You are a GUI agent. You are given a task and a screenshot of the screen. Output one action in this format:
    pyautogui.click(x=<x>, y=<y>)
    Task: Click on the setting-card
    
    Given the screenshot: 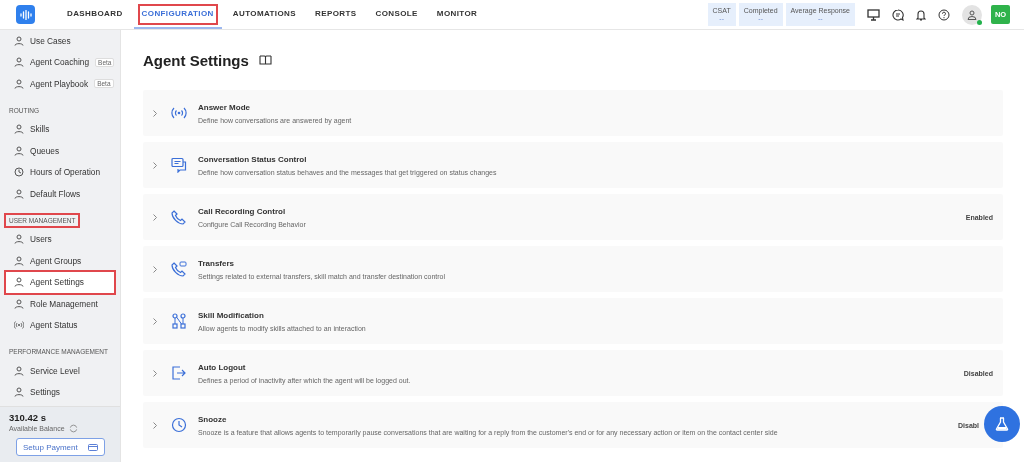 What is the action you would take?
    pyautogui.click(x=573, y=425)
    